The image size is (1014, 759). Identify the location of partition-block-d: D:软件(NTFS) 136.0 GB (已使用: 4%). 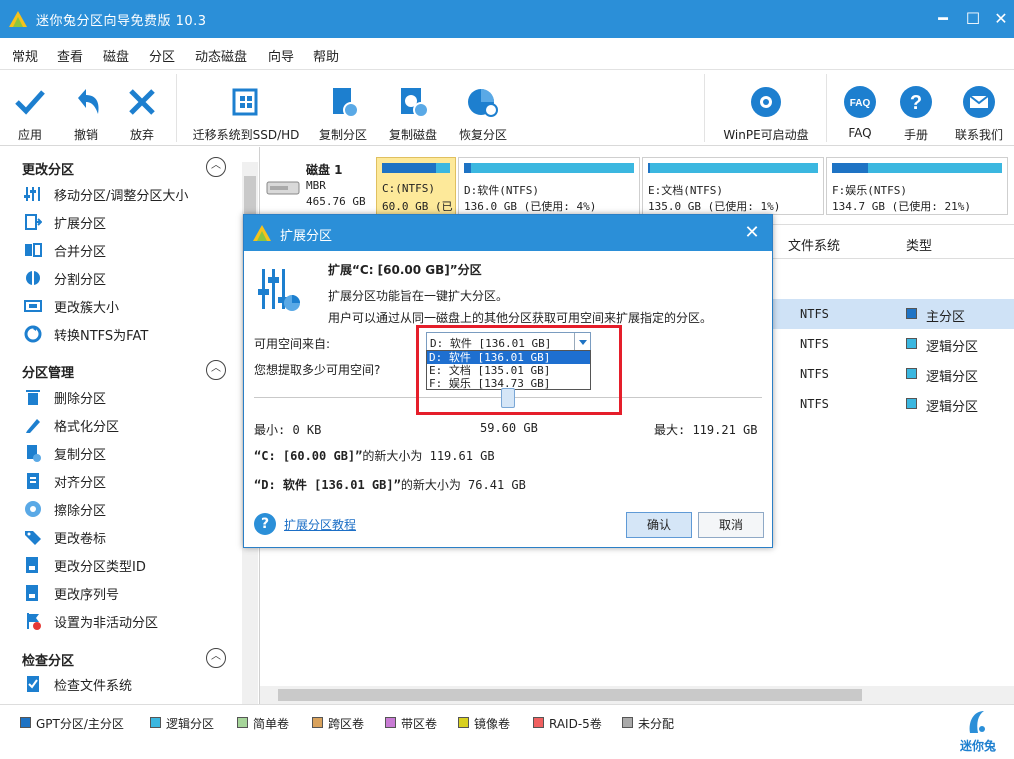
(549, 186).